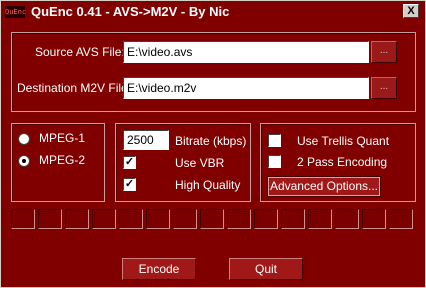  I want to click on trellis-checkbox, so click(274, 140).